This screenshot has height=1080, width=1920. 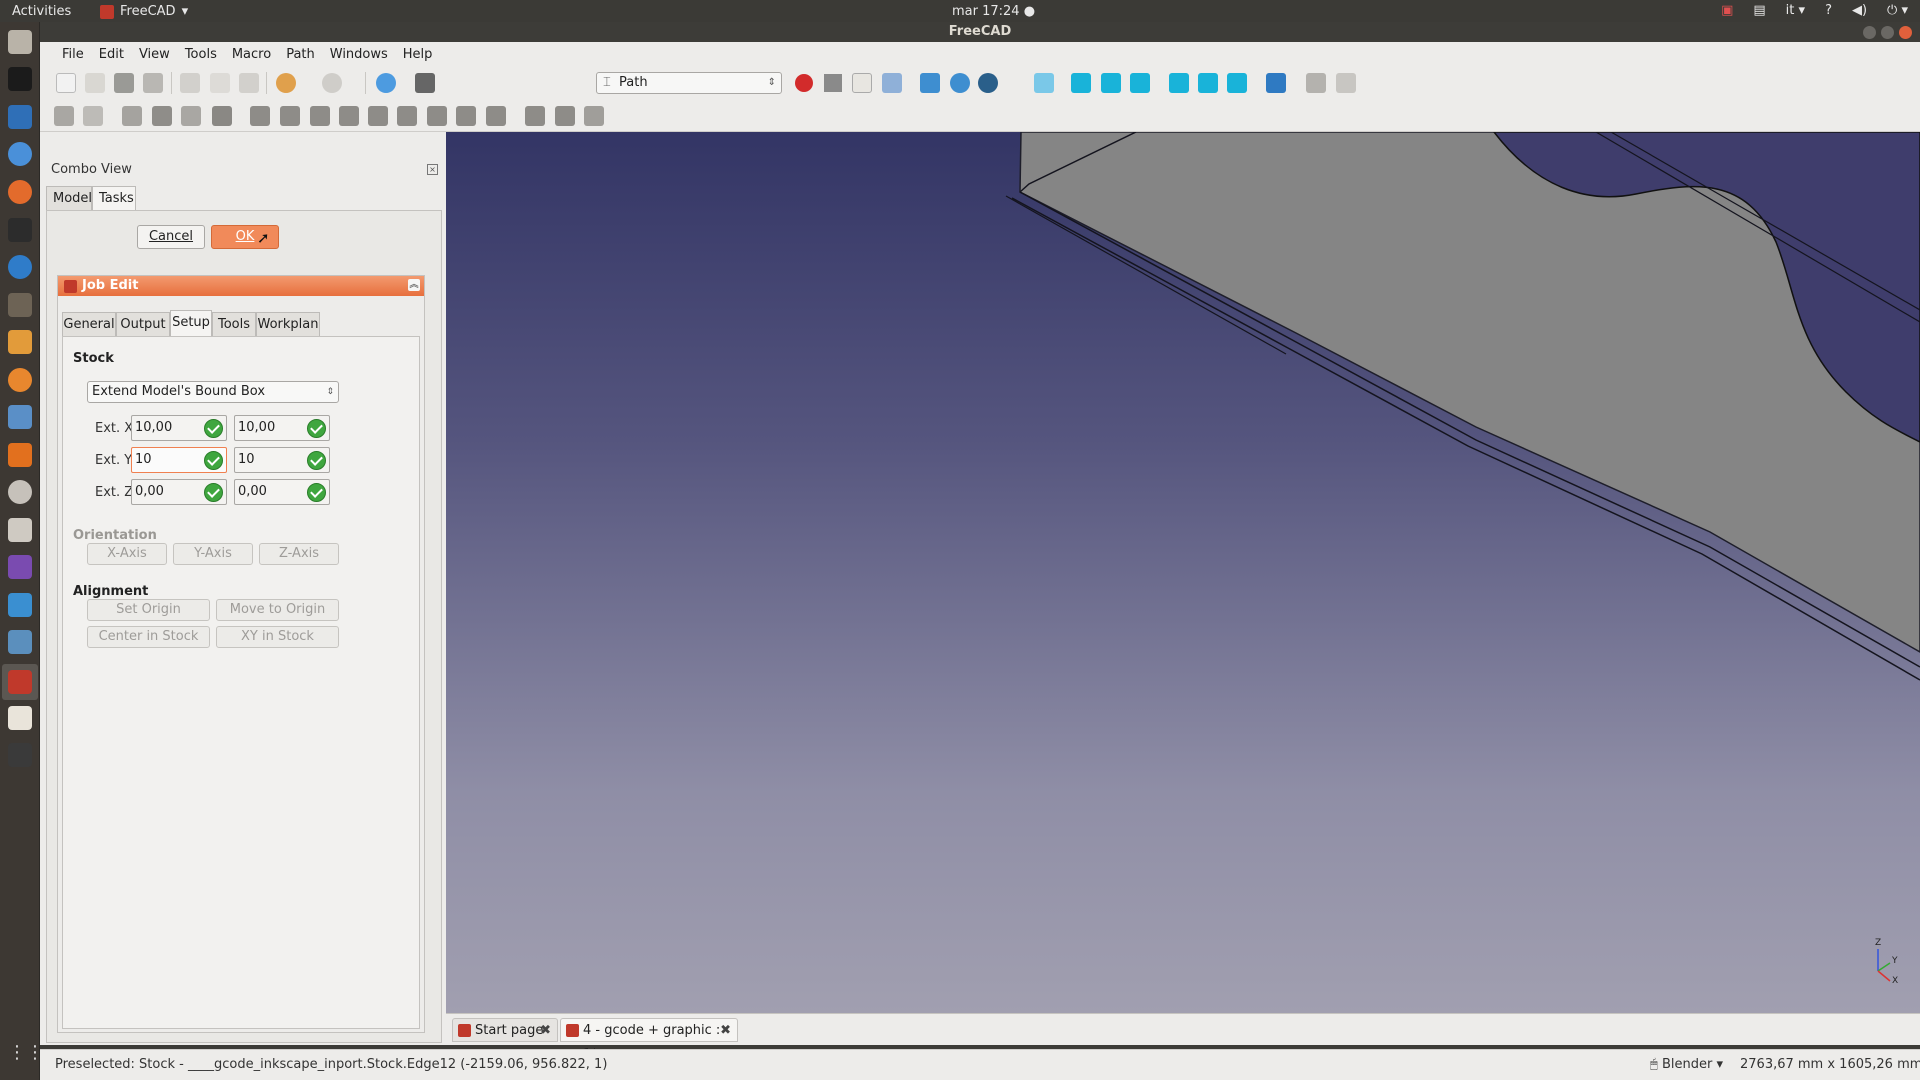 I want to click on help-icon: ?, so click(x=1828, y=10).